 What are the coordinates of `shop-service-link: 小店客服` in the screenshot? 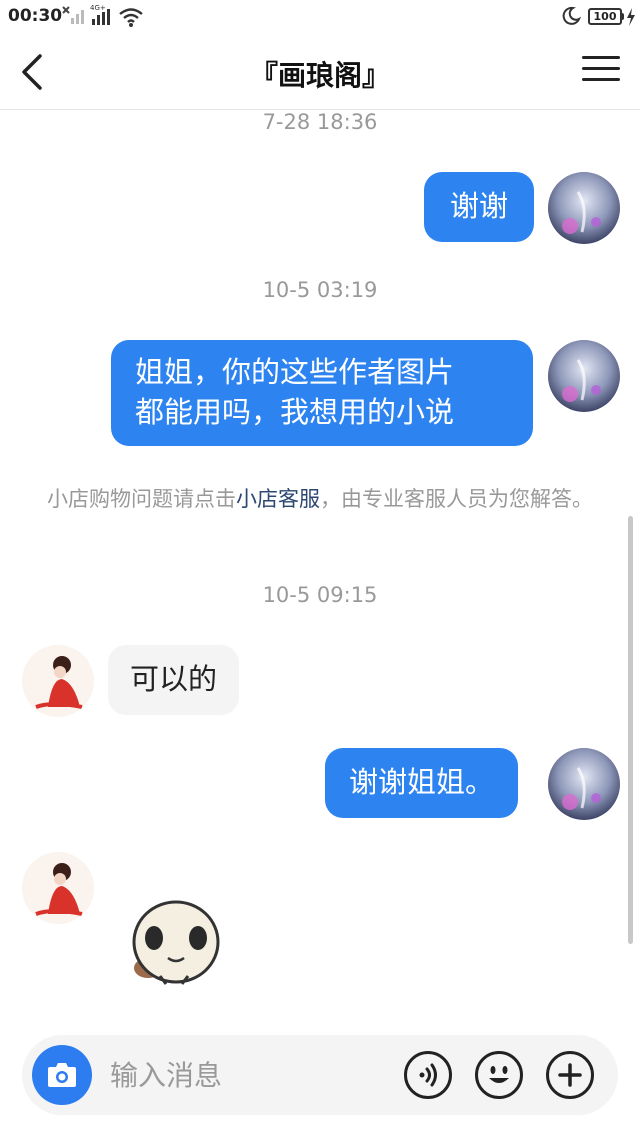 It's located at (278, 499).